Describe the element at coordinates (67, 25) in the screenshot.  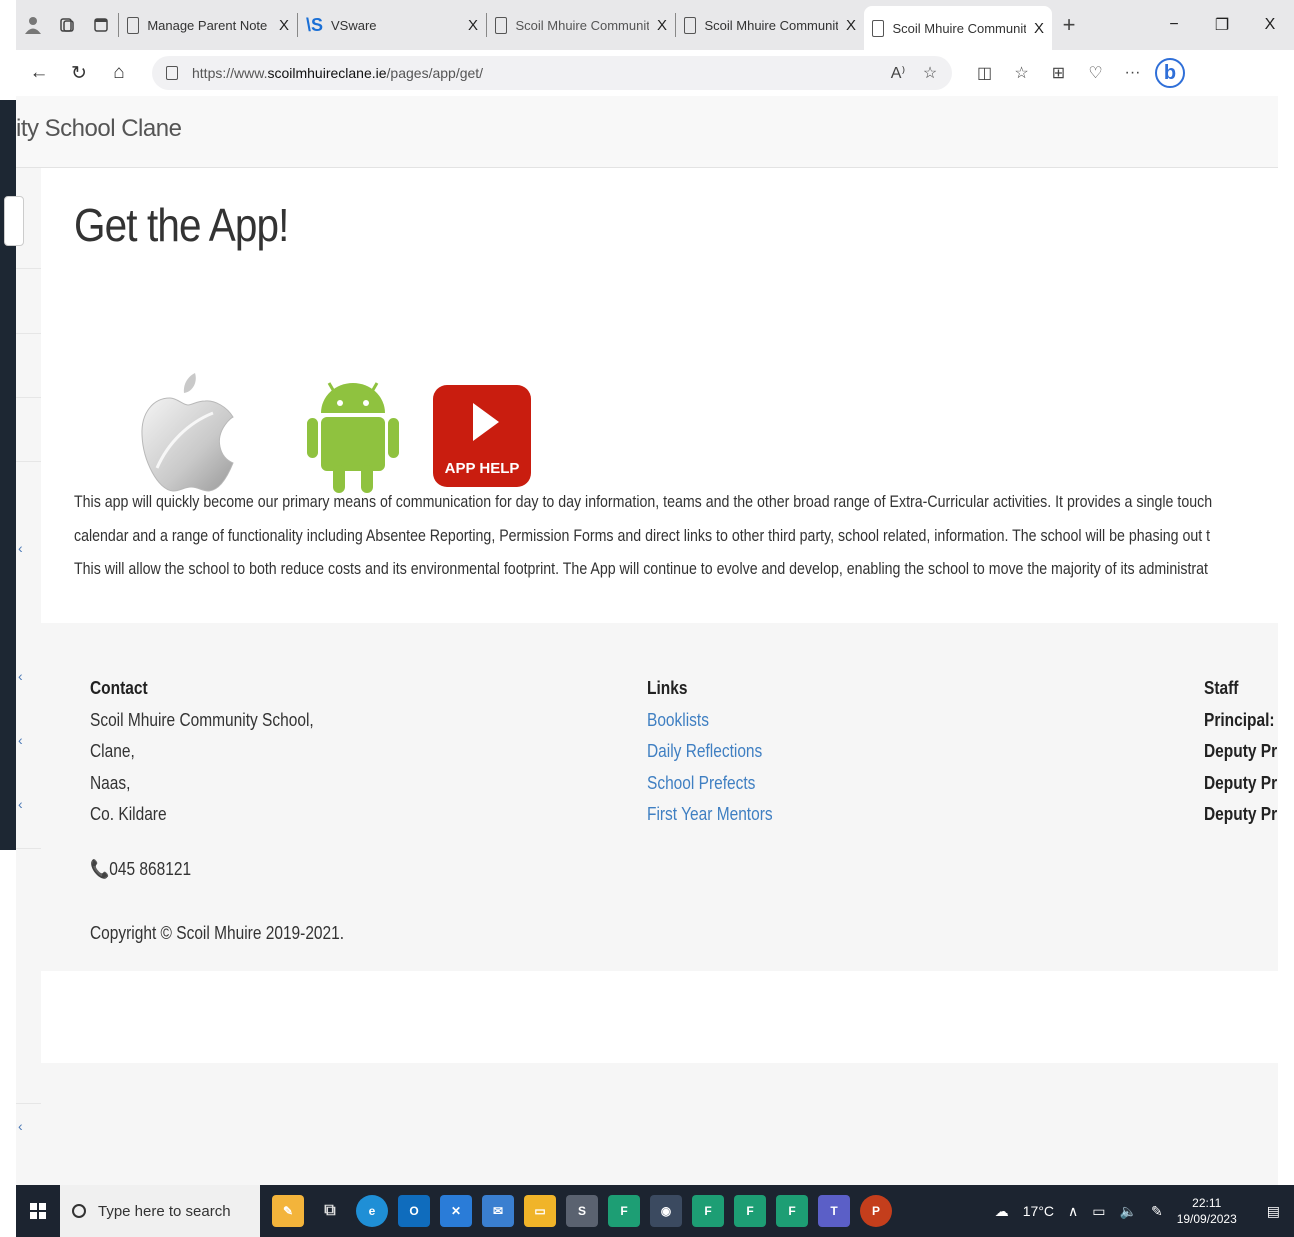
I see `workspaces-icon` at that location.